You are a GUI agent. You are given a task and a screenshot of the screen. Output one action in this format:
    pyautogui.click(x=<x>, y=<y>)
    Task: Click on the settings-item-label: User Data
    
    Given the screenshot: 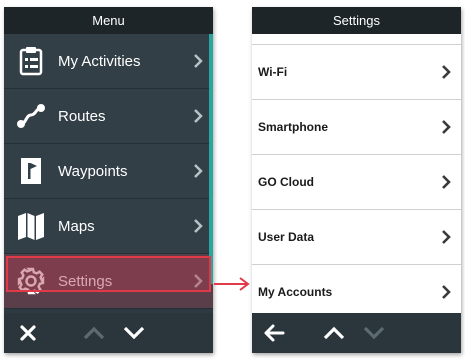 What is the action you would take?
    pyautogui.click(x=286, y=237)
    